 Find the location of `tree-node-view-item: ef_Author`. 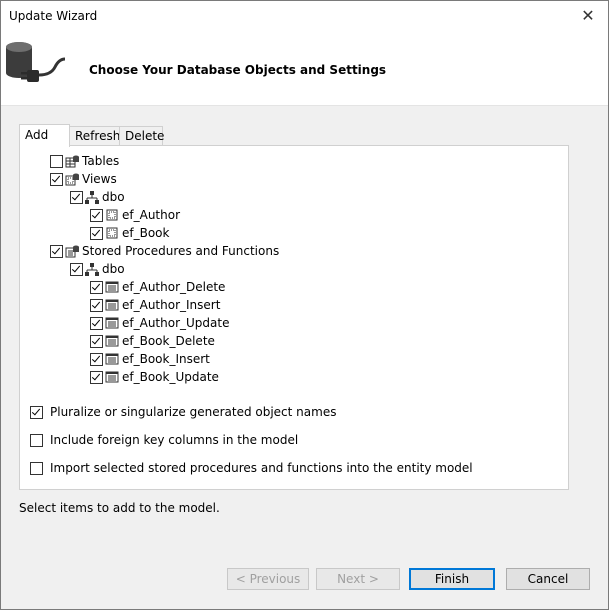

tree-node-view-item: ef_Author is located at coordinates (135, 215).